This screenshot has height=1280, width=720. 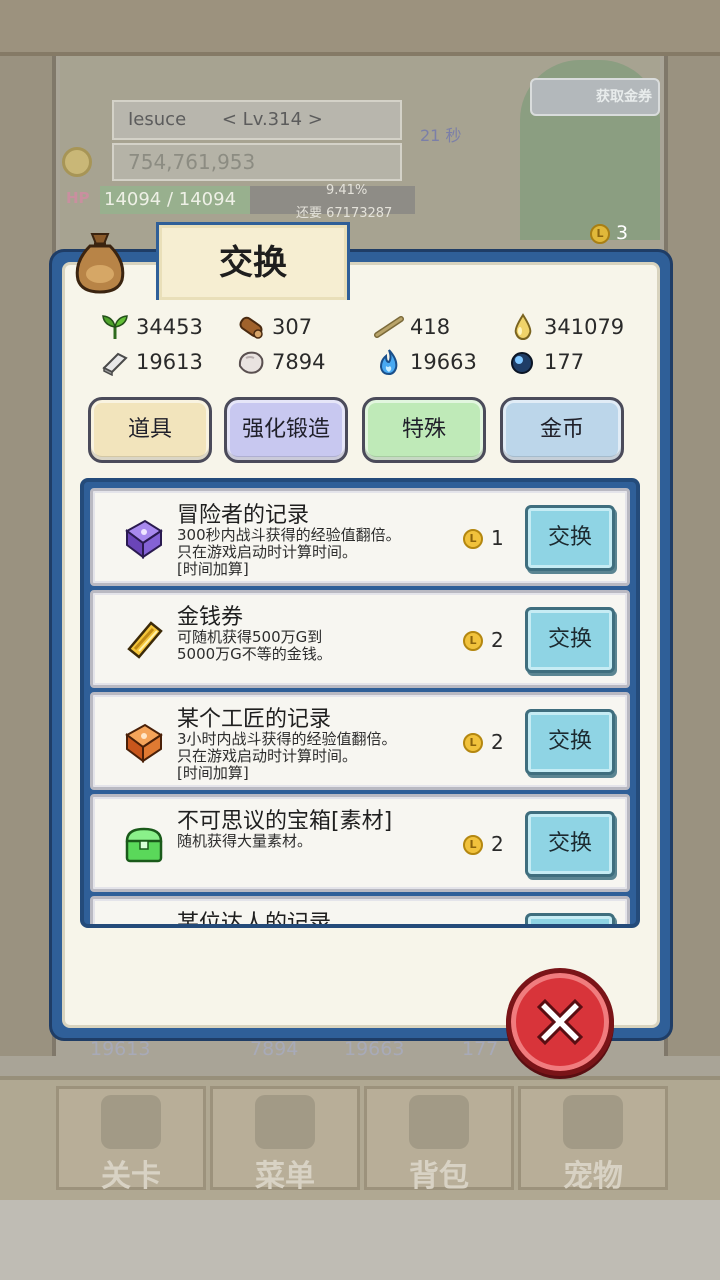 I want to click on exp-percent: 9.41%, so click(x=347, y=190).